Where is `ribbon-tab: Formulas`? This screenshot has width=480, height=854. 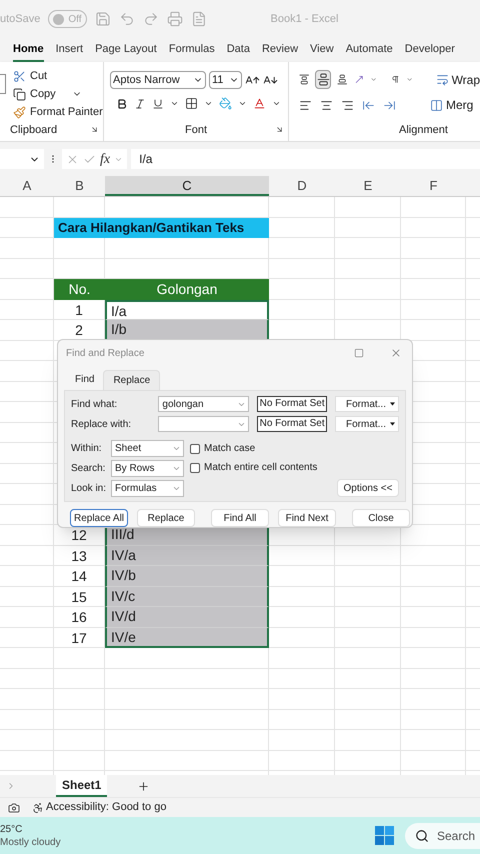
ribbon-tab: Formulas is located at coordinates (191, 51).